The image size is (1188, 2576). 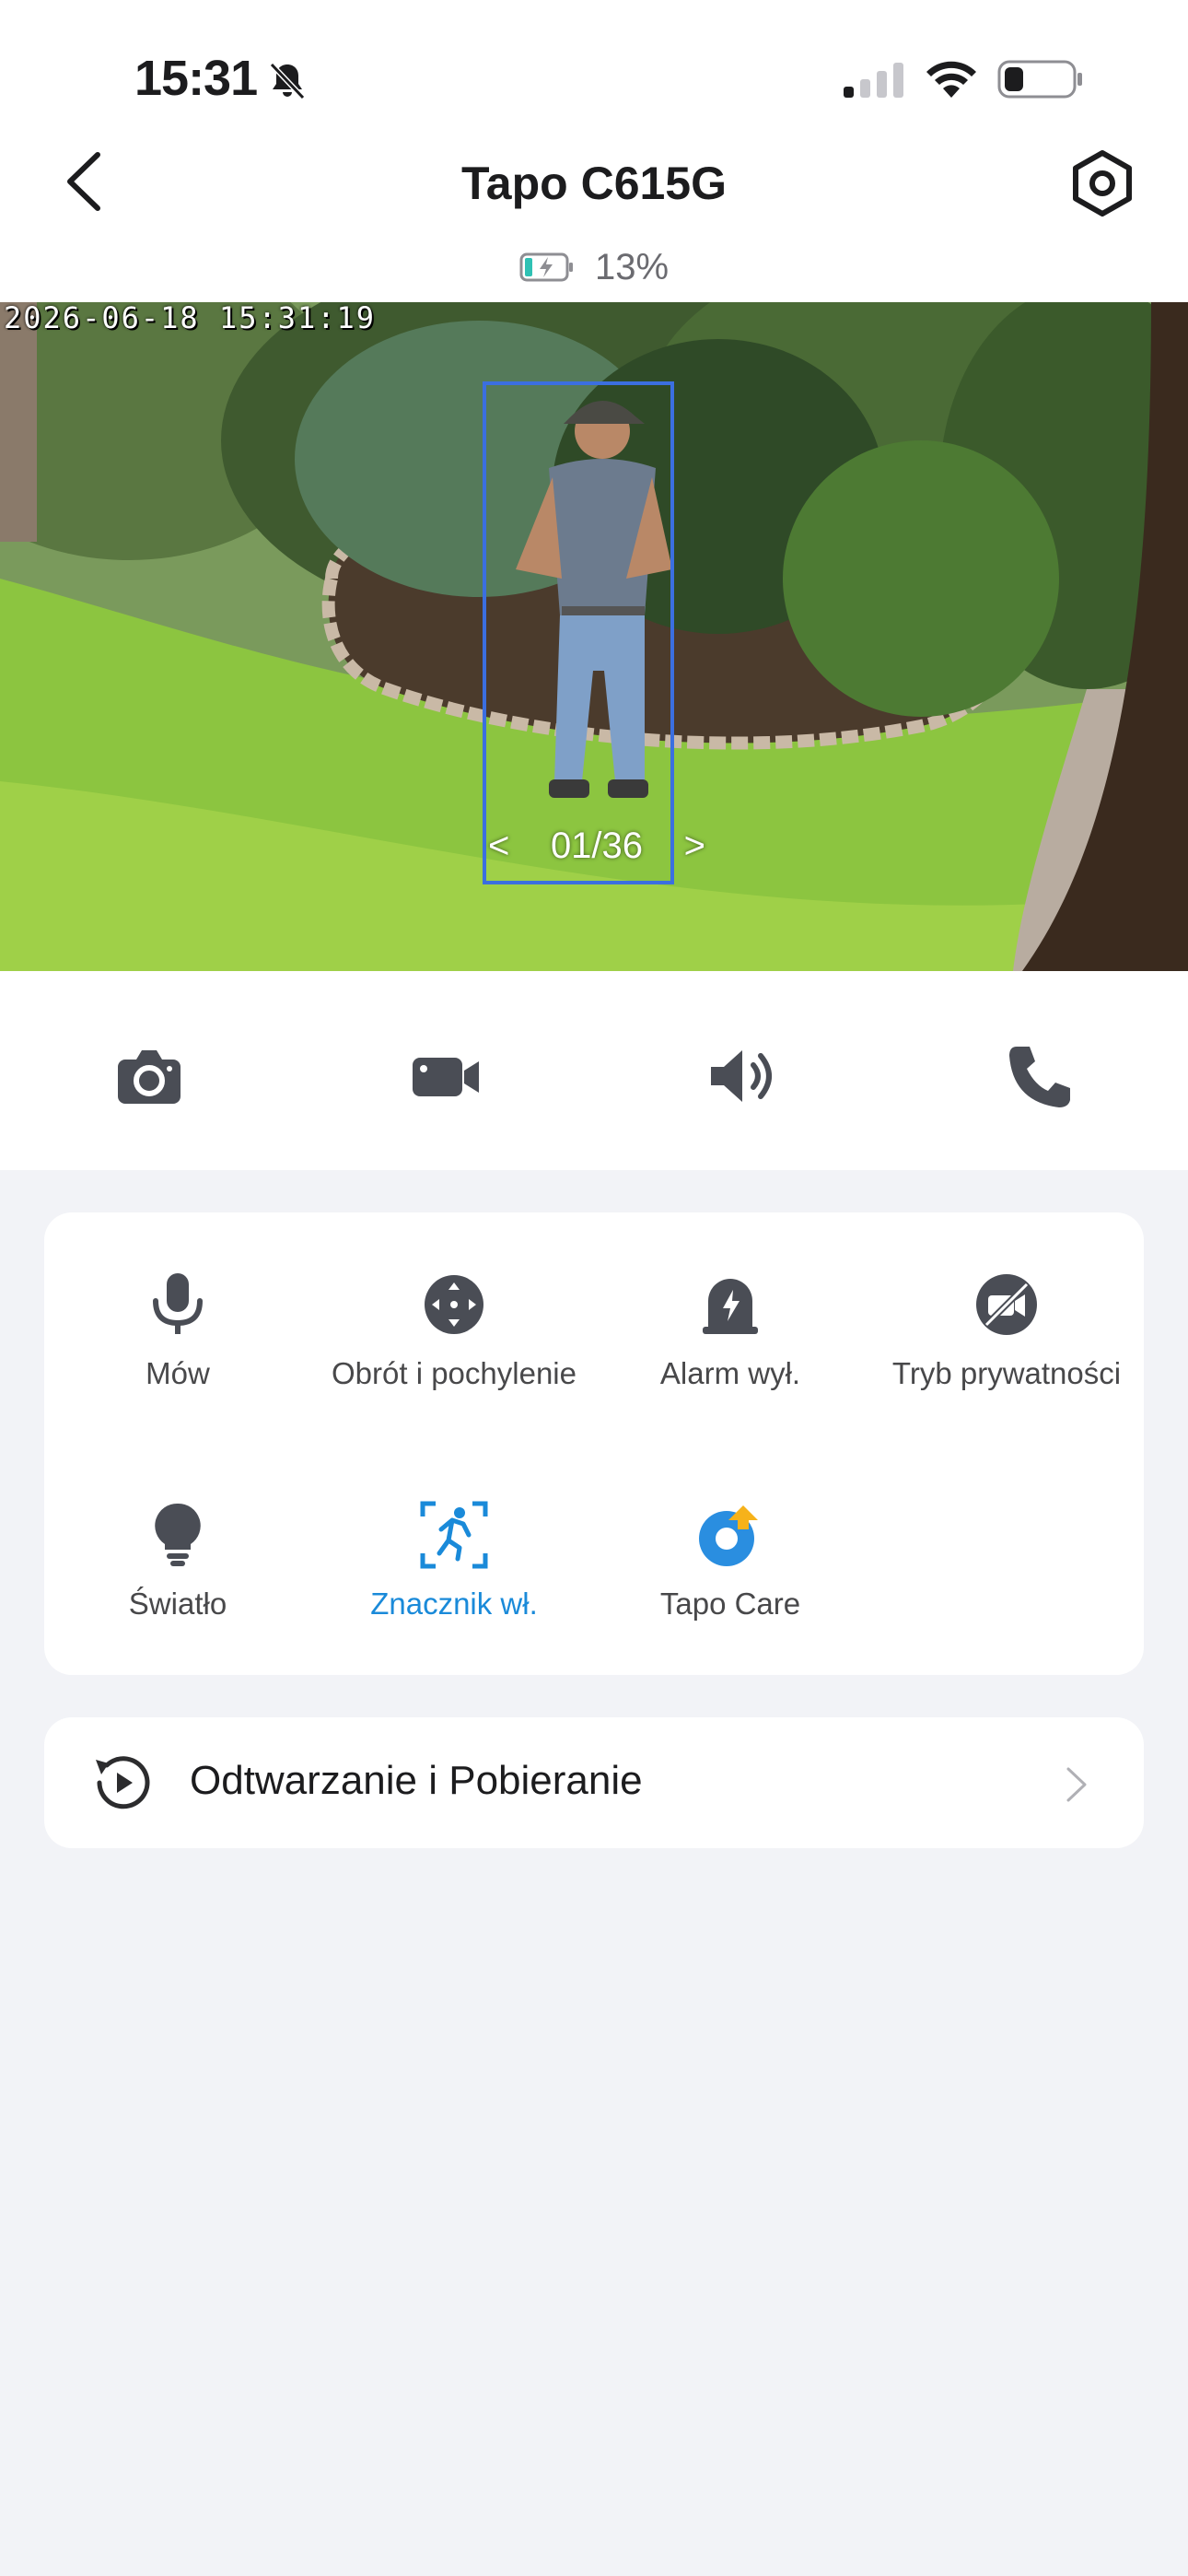 I want to click on feed-timestamp: 2026-06-18 15:31:19, so click(x=190, y=318).